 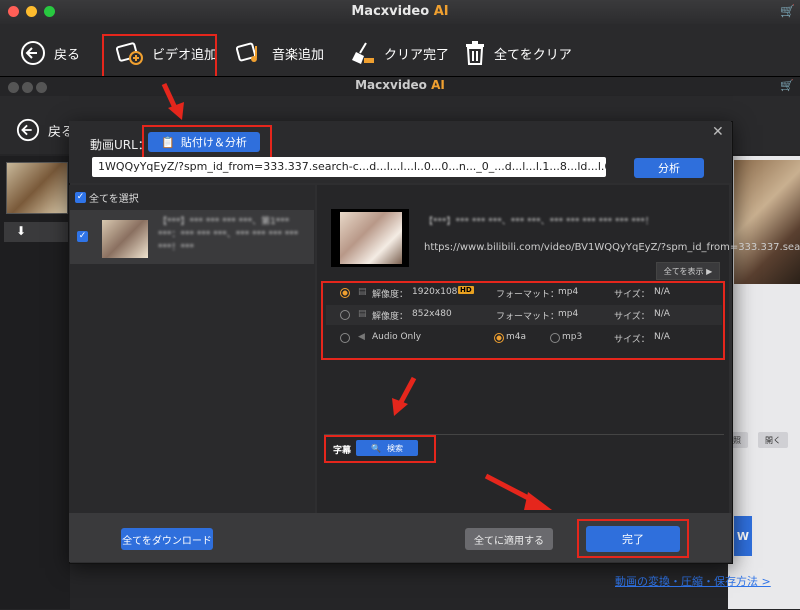 What do you see at coordinates (37, 188) in the screenshot?
I see `left-thumbnail` at bounding box center [37, 188].